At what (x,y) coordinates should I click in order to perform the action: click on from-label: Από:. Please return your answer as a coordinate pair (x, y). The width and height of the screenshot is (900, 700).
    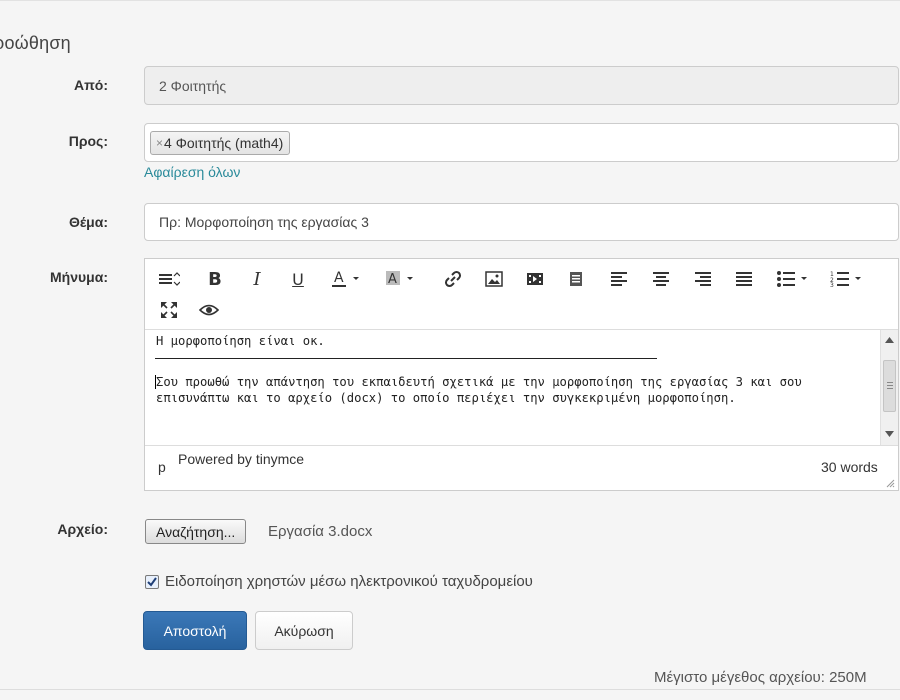
    Looking at the image, I should click on (90, 85).